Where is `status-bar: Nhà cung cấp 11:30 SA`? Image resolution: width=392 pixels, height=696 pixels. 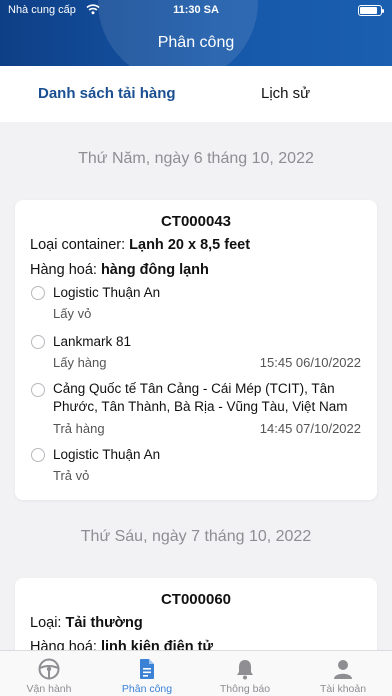
status-bar: Nhà cung cấp 11:30 SA is located at coordinates (196, 10).